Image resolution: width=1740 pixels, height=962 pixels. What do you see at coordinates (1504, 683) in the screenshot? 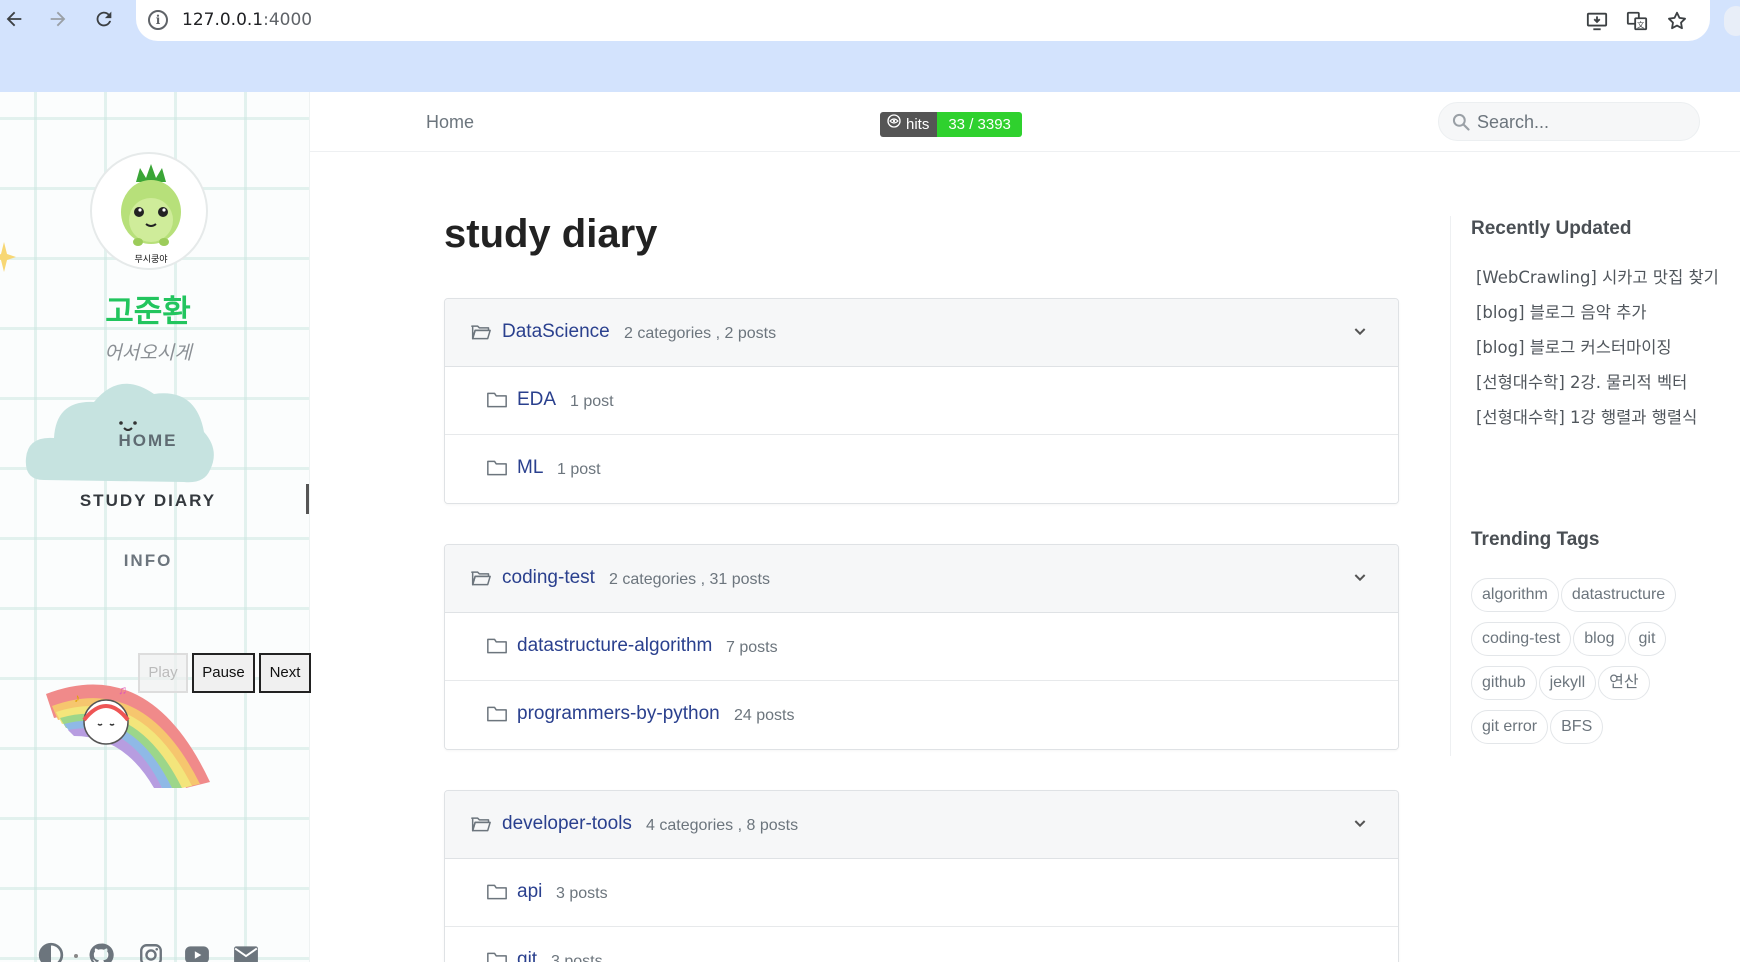
I see `tag-link: github` at bounding box center [1504, 683].